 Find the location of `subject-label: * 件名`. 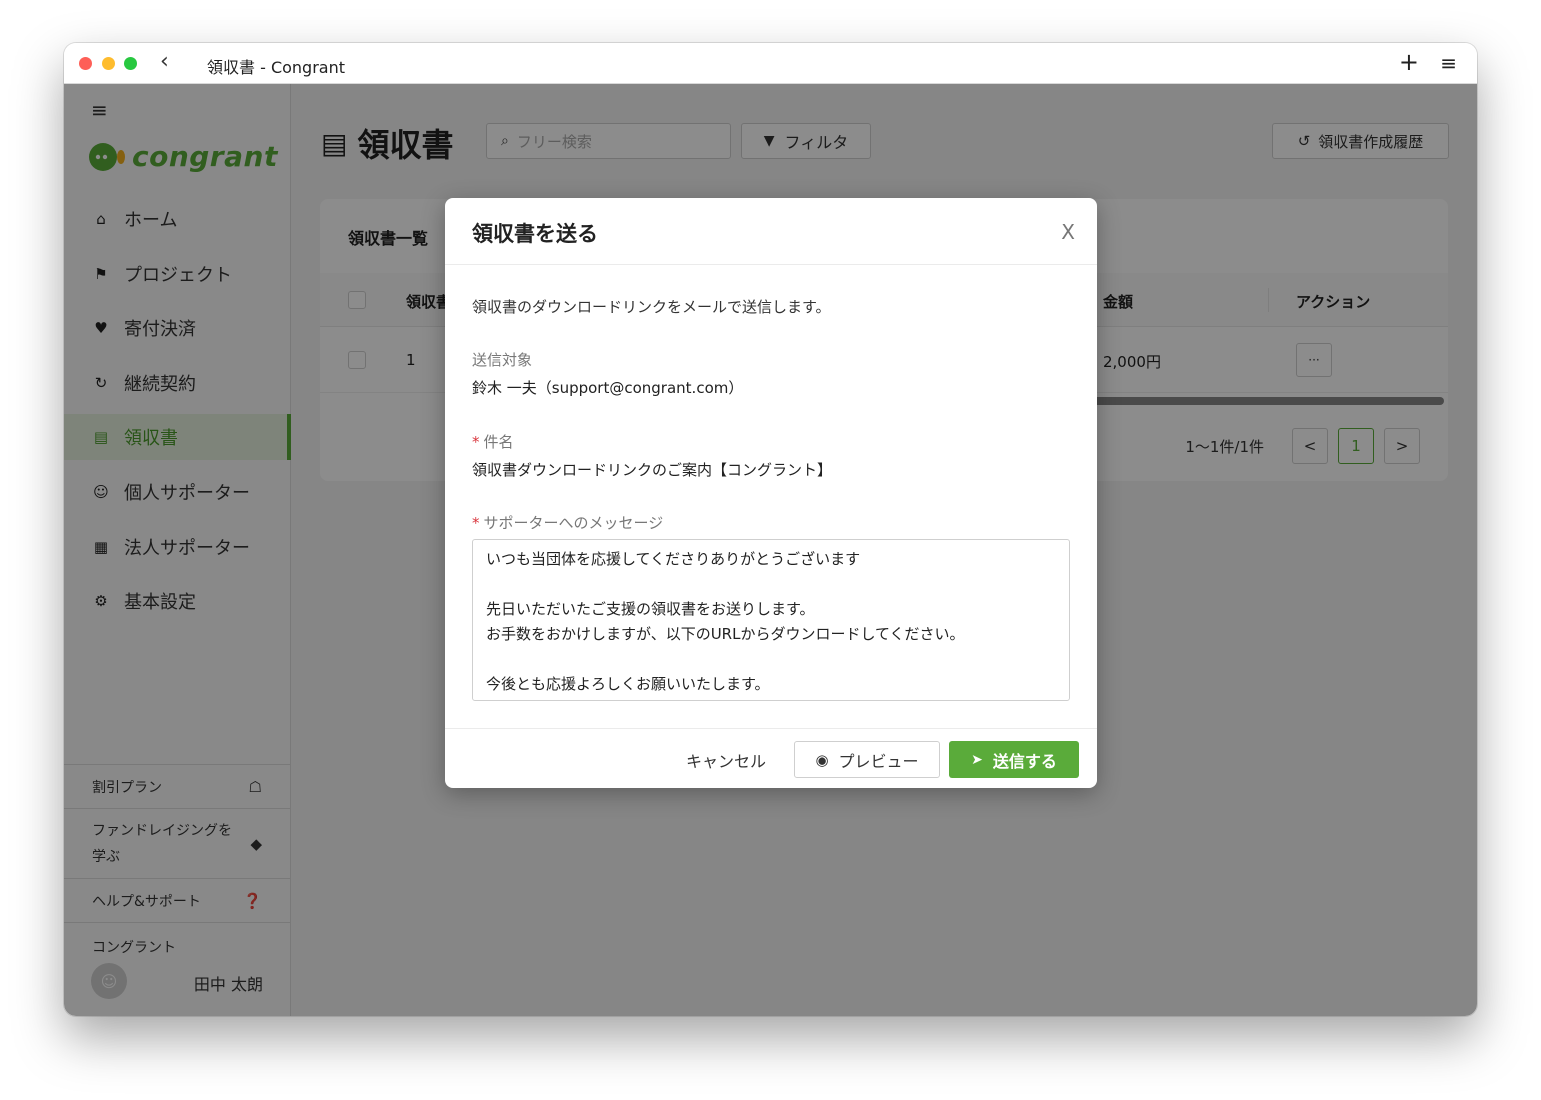

subject-label: * 件名 is located at coordinates (493, 441).